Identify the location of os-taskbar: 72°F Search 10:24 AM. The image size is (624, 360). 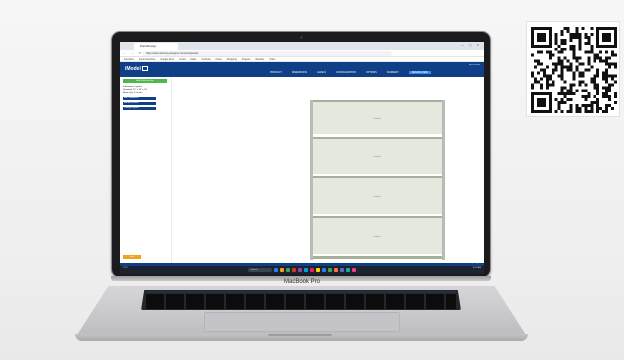
(302, 270).